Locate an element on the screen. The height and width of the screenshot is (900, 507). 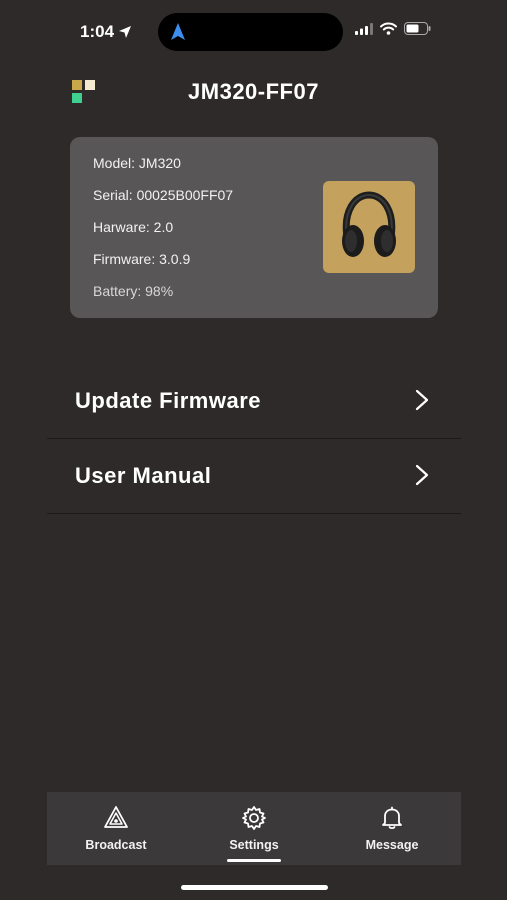
model-text: Model: JM320 is located at coordinates (137, 163).